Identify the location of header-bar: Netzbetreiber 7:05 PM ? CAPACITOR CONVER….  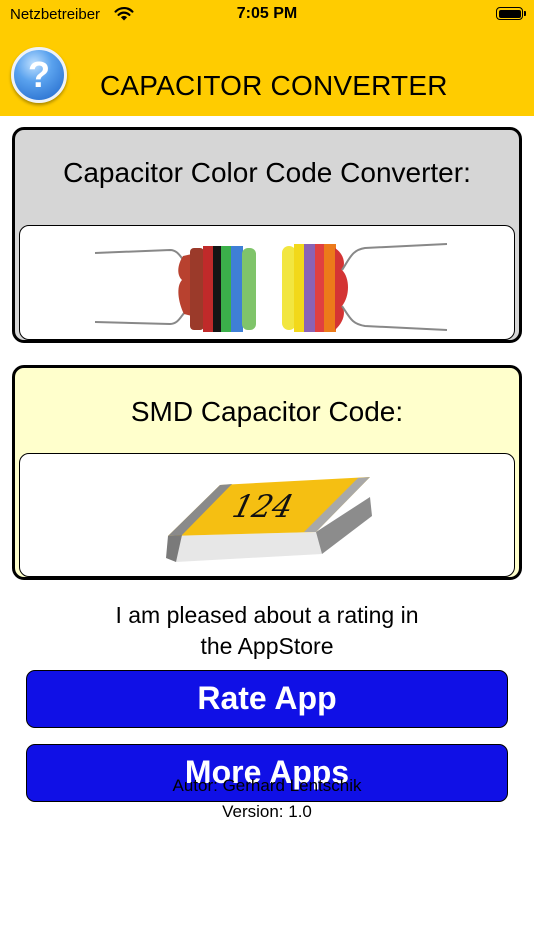
(267, 58).